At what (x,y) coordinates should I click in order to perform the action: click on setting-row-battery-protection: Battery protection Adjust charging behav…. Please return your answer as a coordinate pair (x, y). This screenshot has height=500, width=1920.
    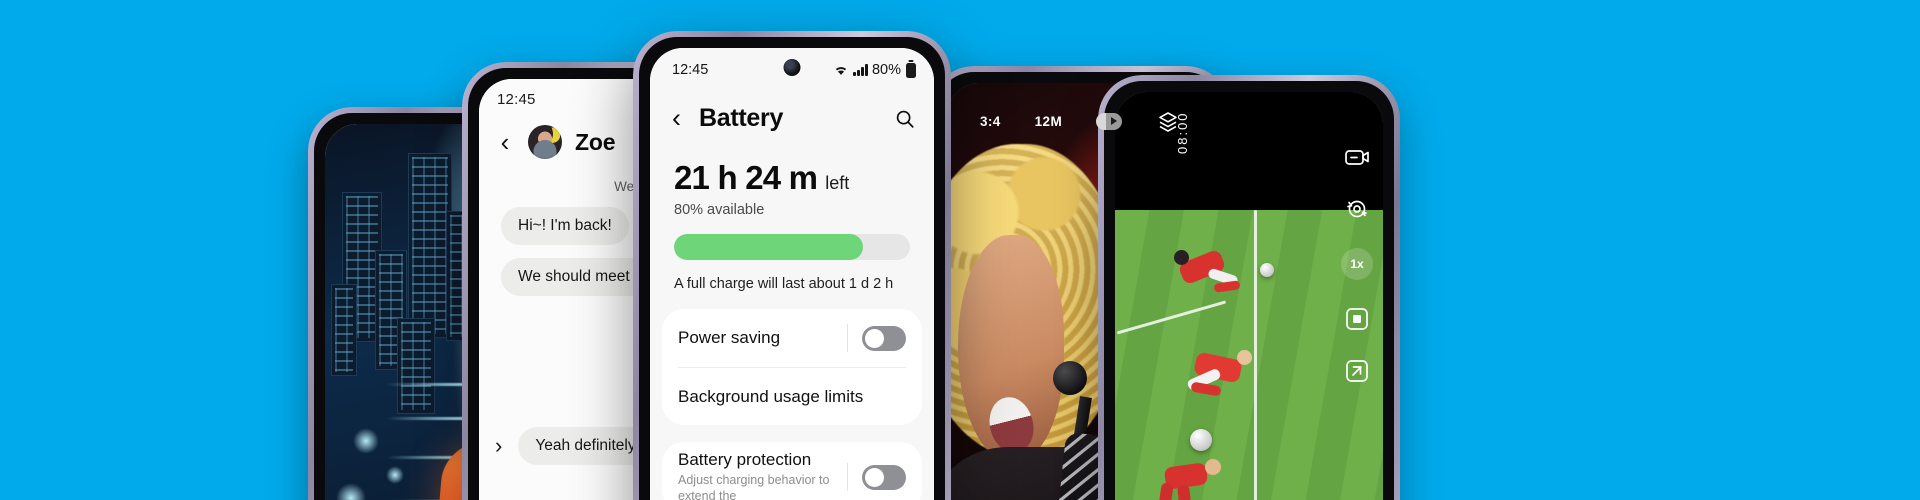
    Looking at the image, I should click on (792, 471).